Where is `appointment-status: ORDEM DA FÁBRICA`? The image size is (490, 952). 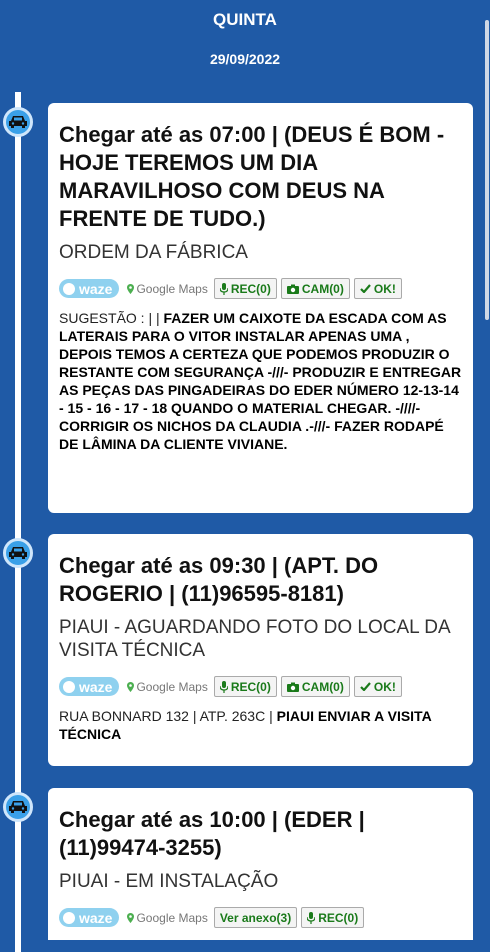 appointment-status: ORDEM DA FÁBRICA is located at coordinates (153, 252).